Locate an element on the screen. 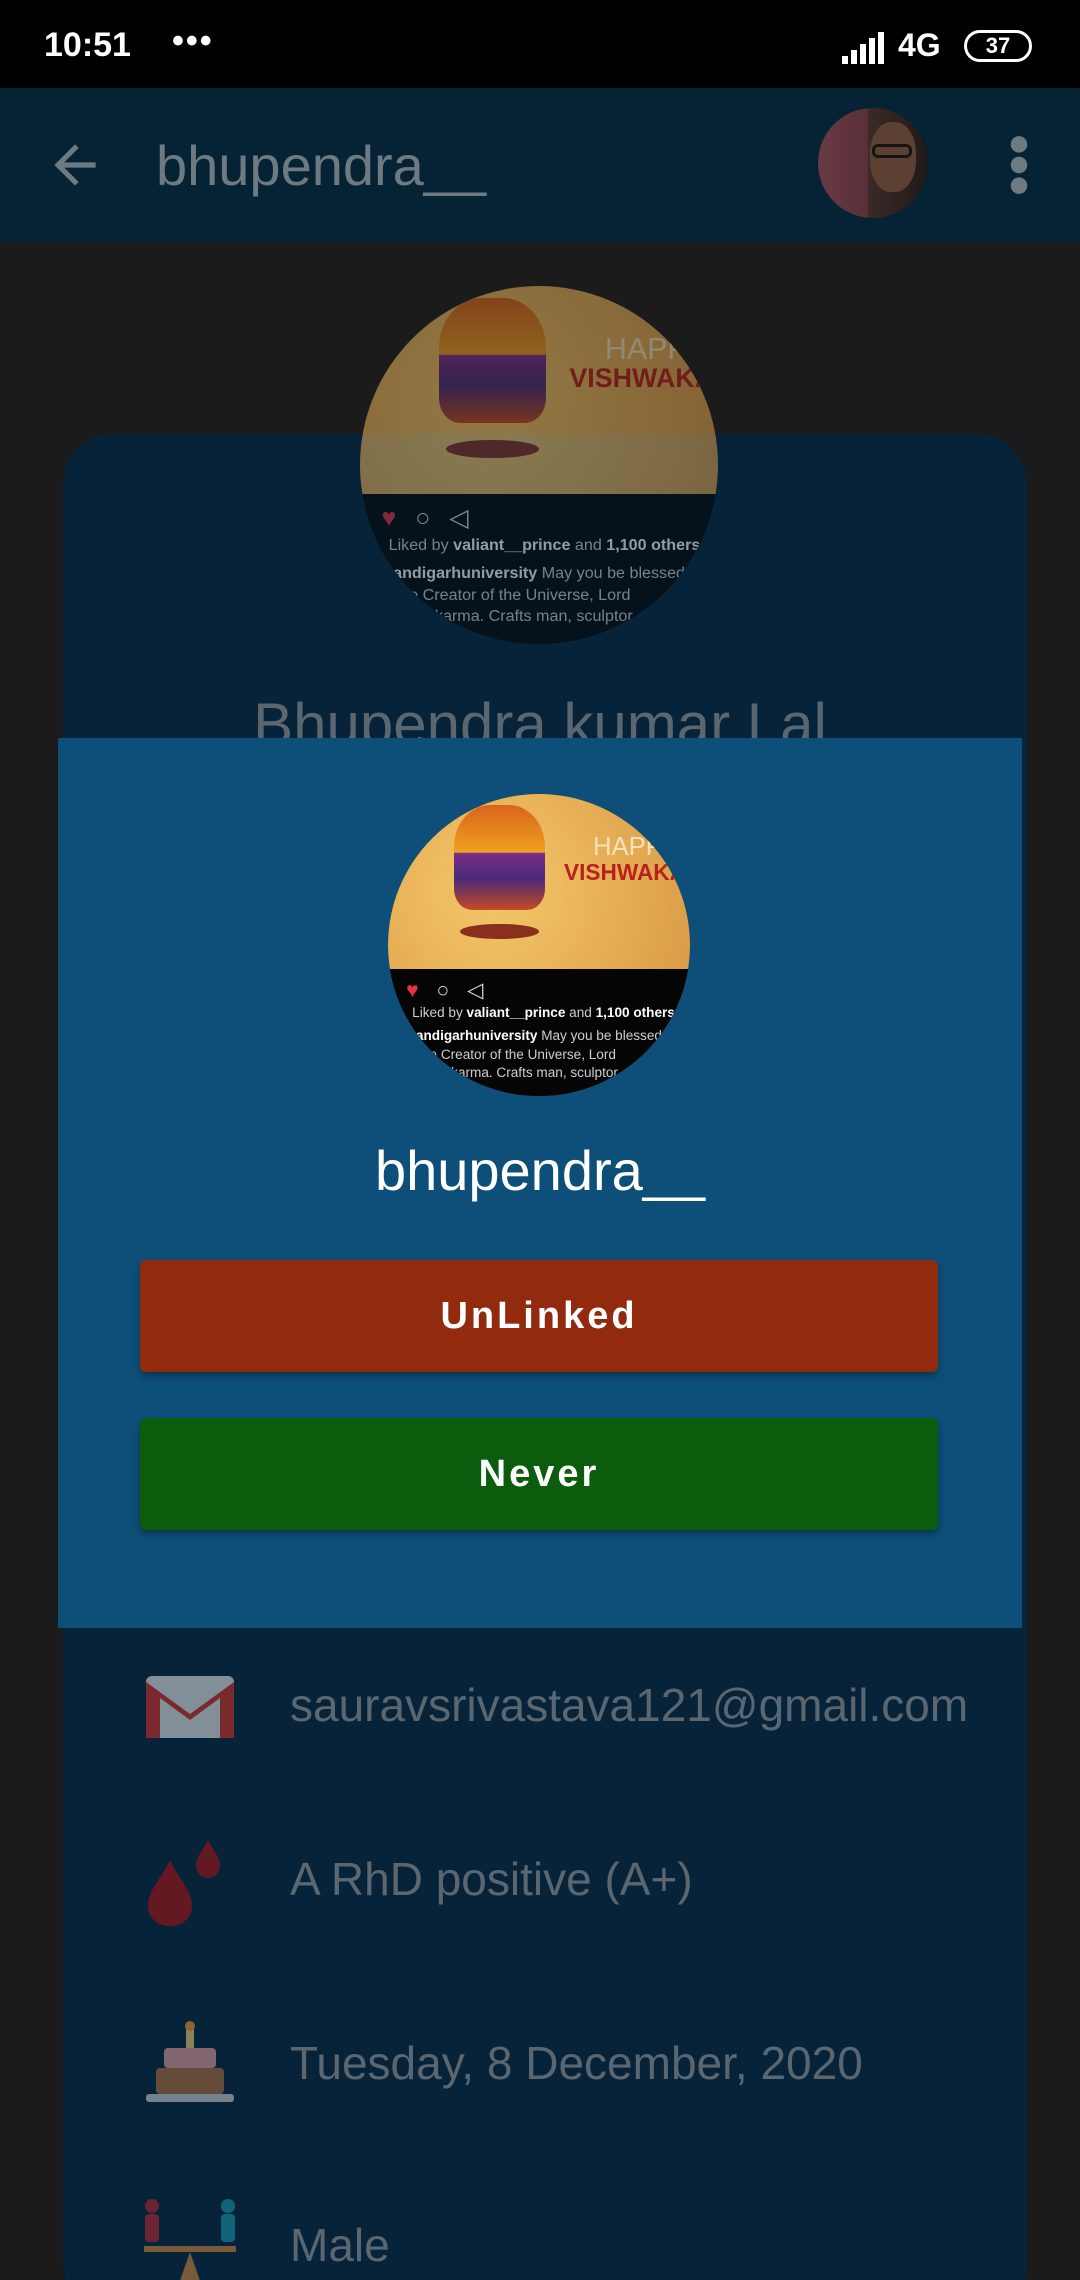 Image resolution: width=1080 pixels, height=2280 pixels. email-text: sauravsrivastava121@gmail.com is located at coordinates (629, 1705).